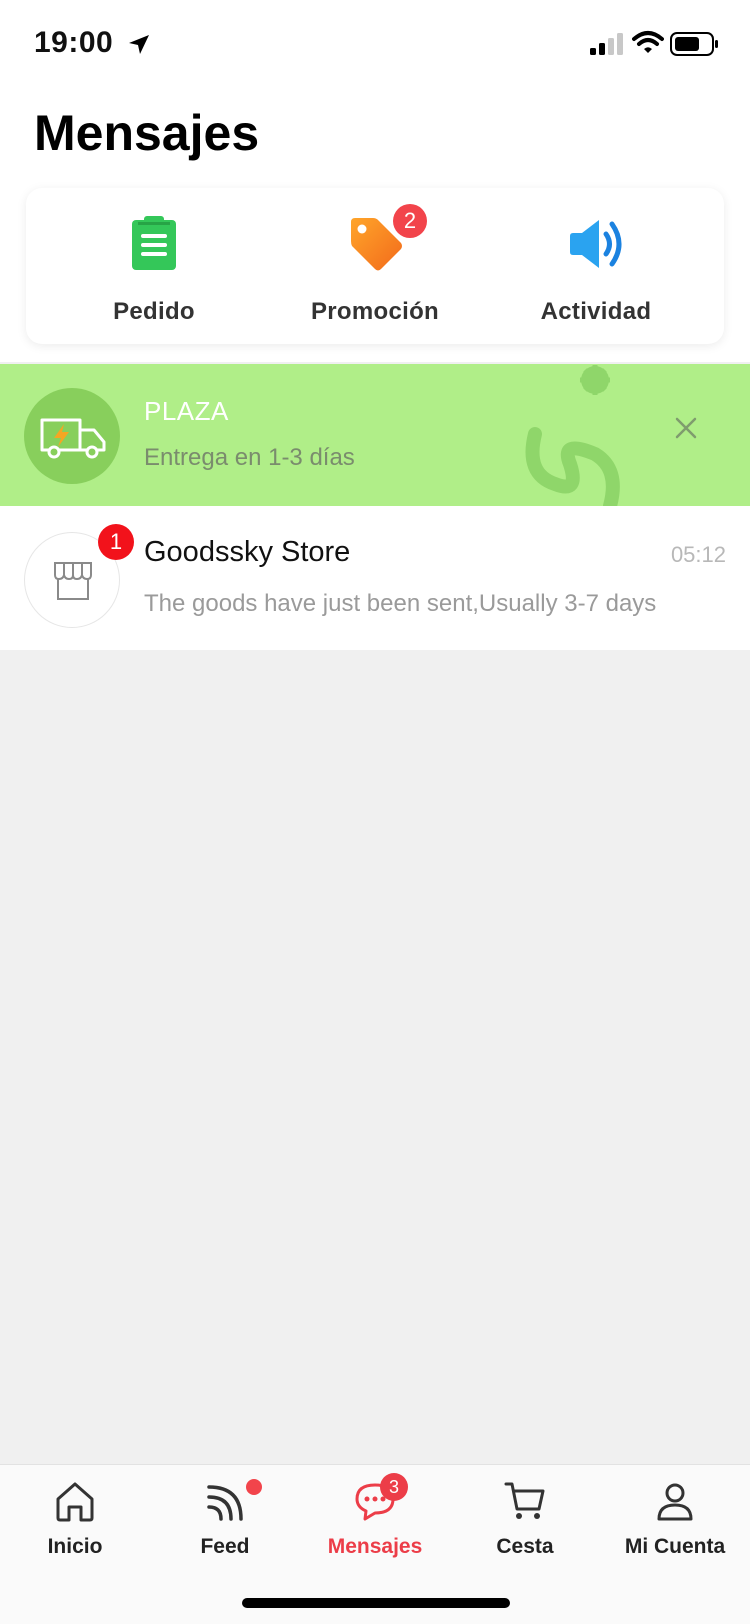 The image size is (750, 1624). I want to click on delivery-truck-icon, so click(73, 438).